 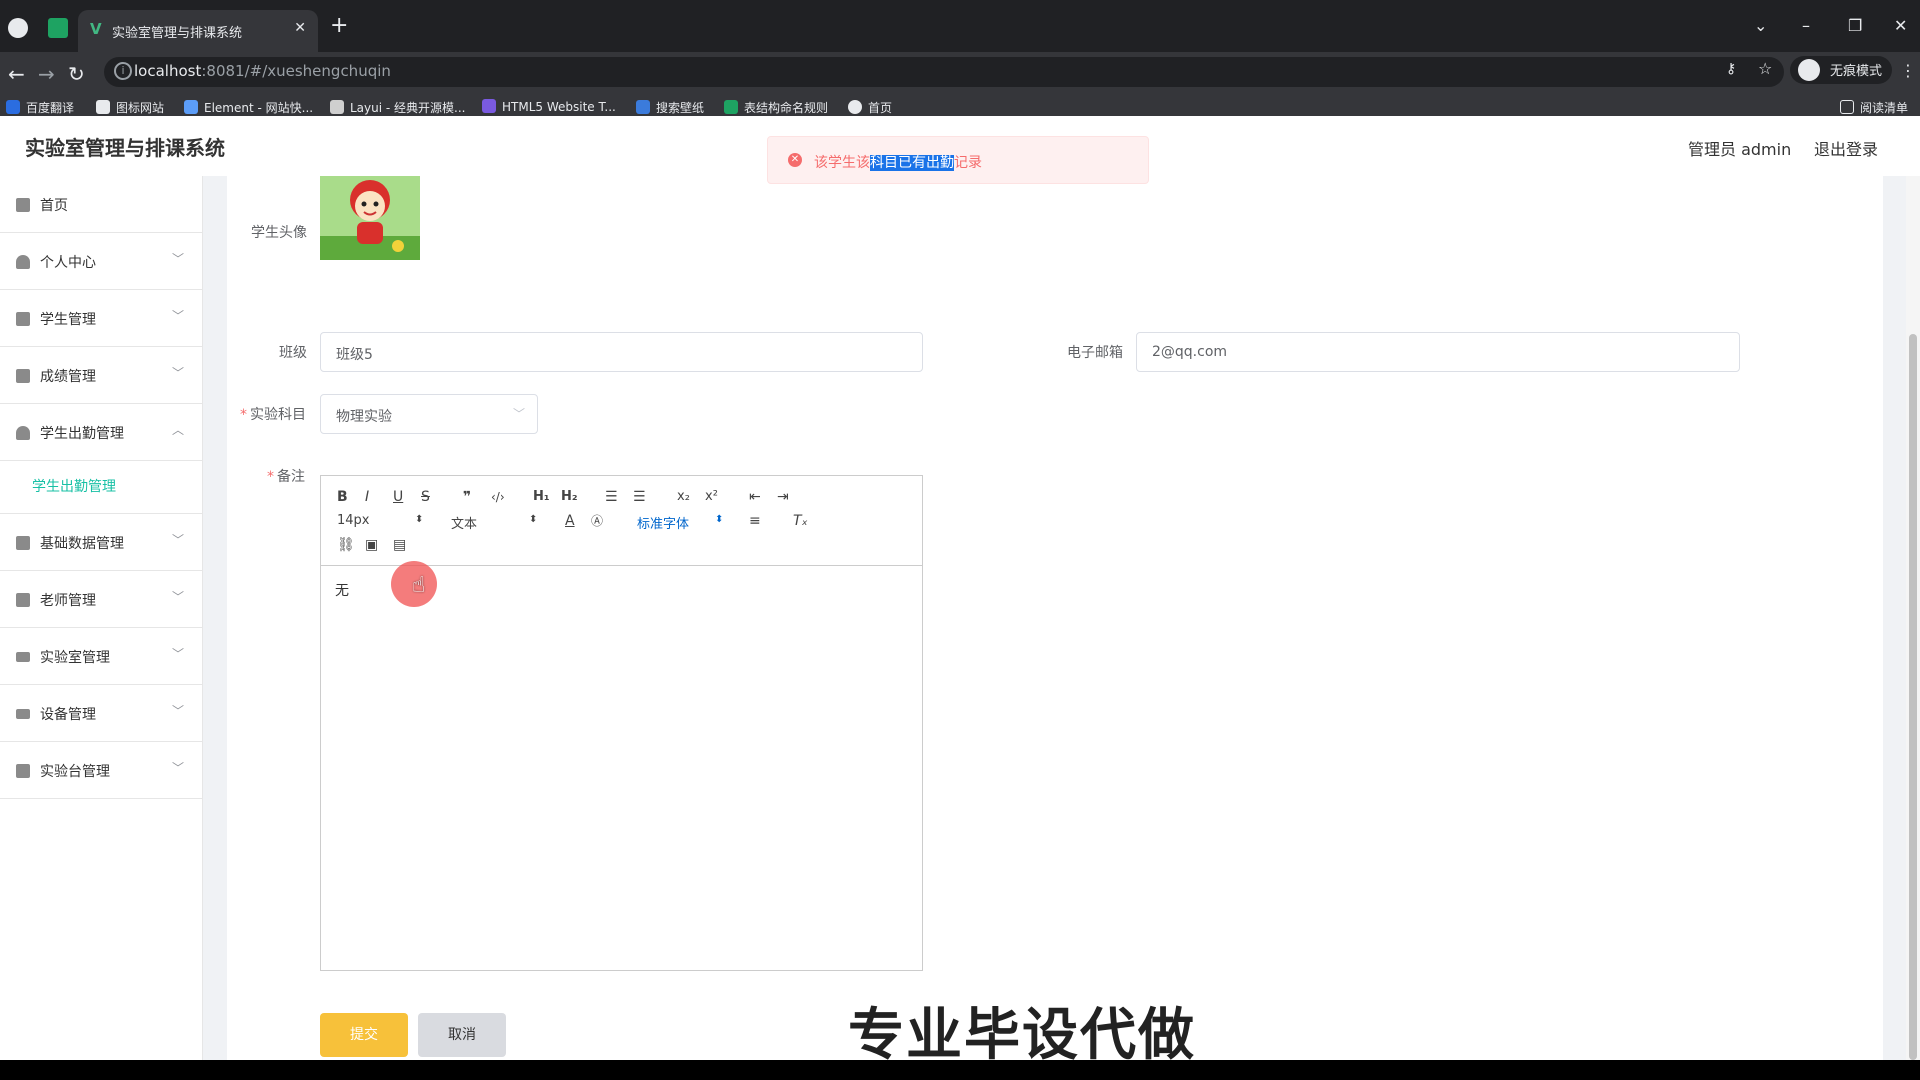 What do you see at coordinates (23, 771) in the screenshot?
I see `monitor-icon` at bounding box center [23, 771].